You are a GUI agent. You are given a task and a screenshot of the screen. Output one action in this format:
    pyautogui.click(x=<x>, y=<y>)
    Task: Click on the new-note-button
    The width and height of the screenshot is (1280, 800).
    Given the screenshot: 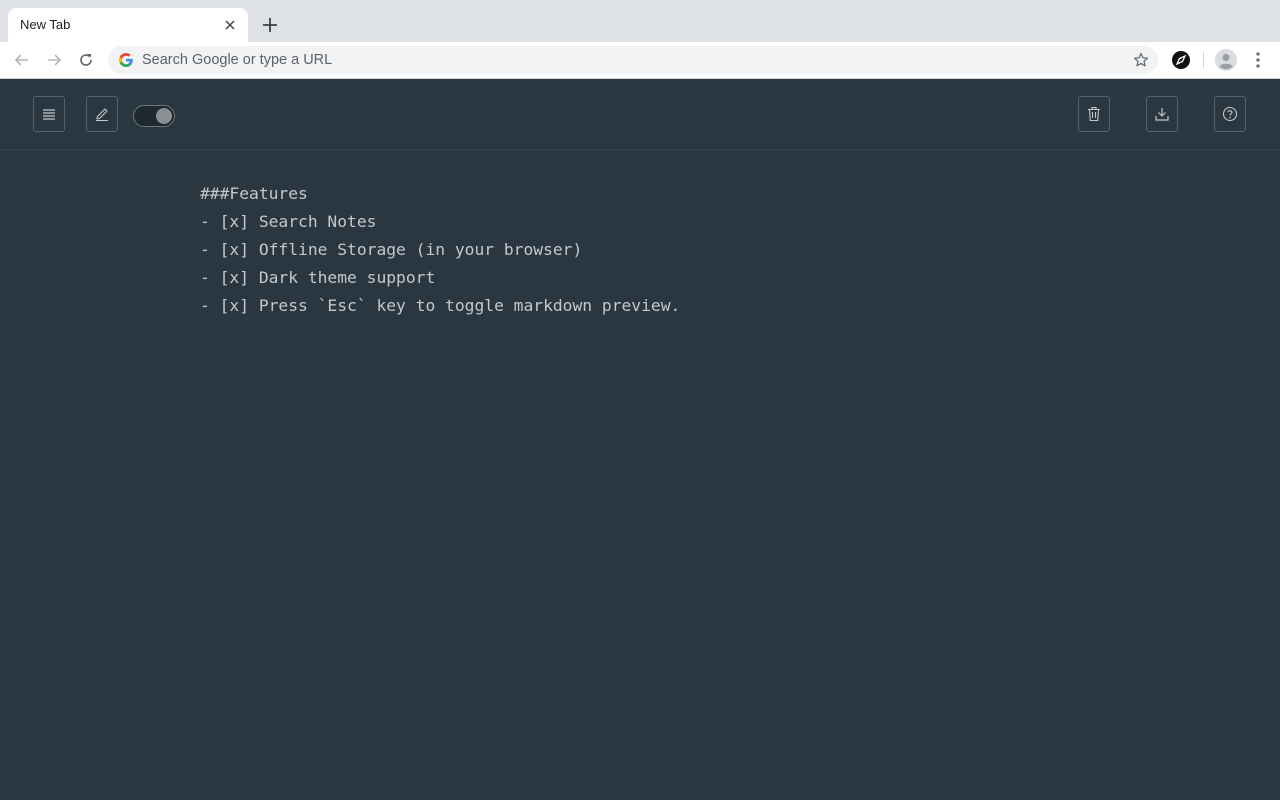 What is the action you would take?
    pyautogui.click(x=102, y=114)
    